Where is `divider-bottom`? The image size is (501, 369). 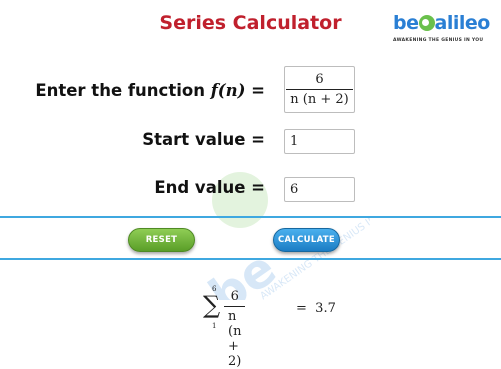
divider-bottom is located at coordinates (250, 259).